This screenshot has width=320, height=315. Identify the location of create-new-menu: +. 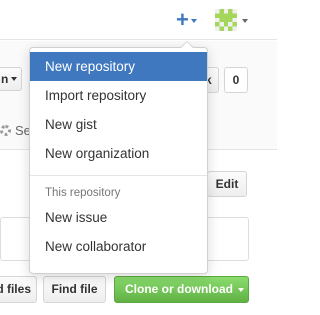
(189, 19).